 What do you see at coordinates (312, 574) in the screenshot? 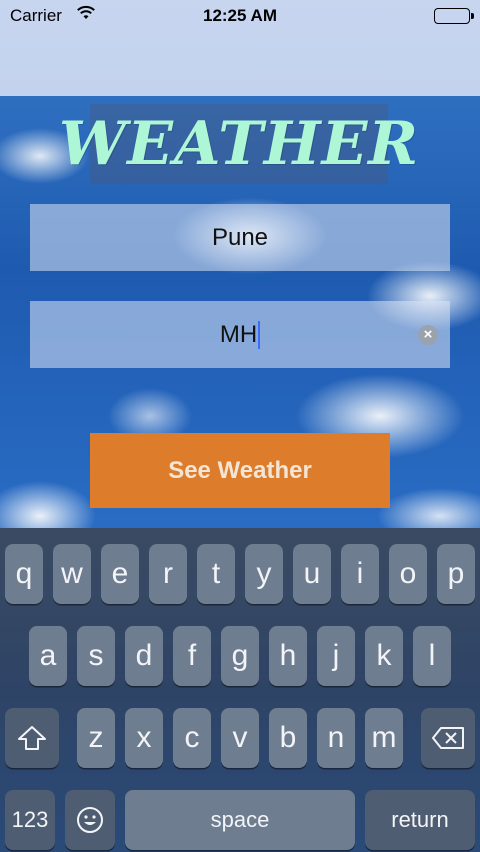
I see `key-u: u` at bounding box center [312, 574].